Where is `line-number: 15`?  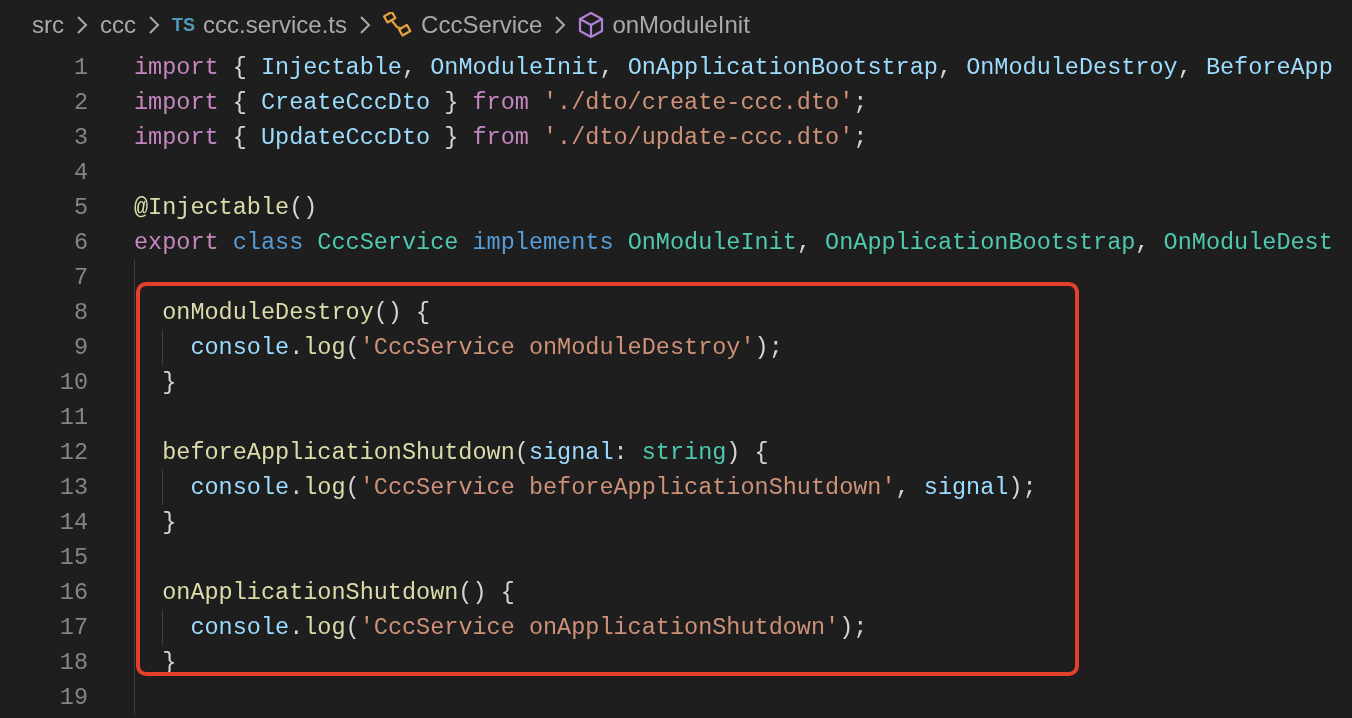 line-number: 15 is located at coordinates (73, 557).